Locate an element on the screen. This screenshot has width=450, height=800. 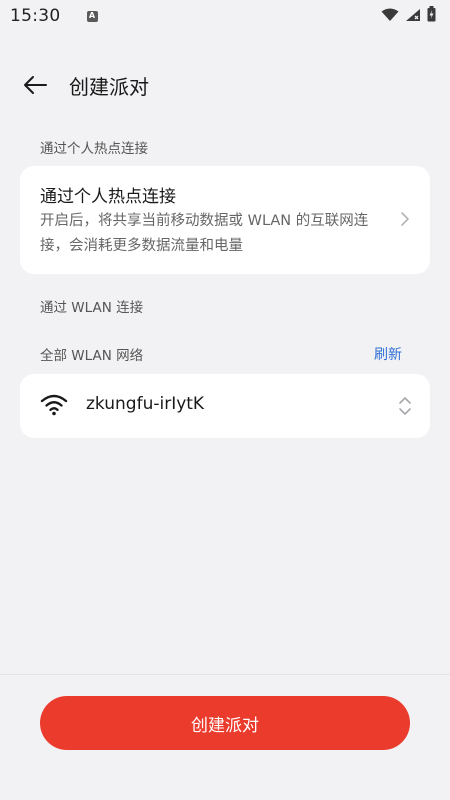
chevron-right-icon is located at coordinates (405, 219).